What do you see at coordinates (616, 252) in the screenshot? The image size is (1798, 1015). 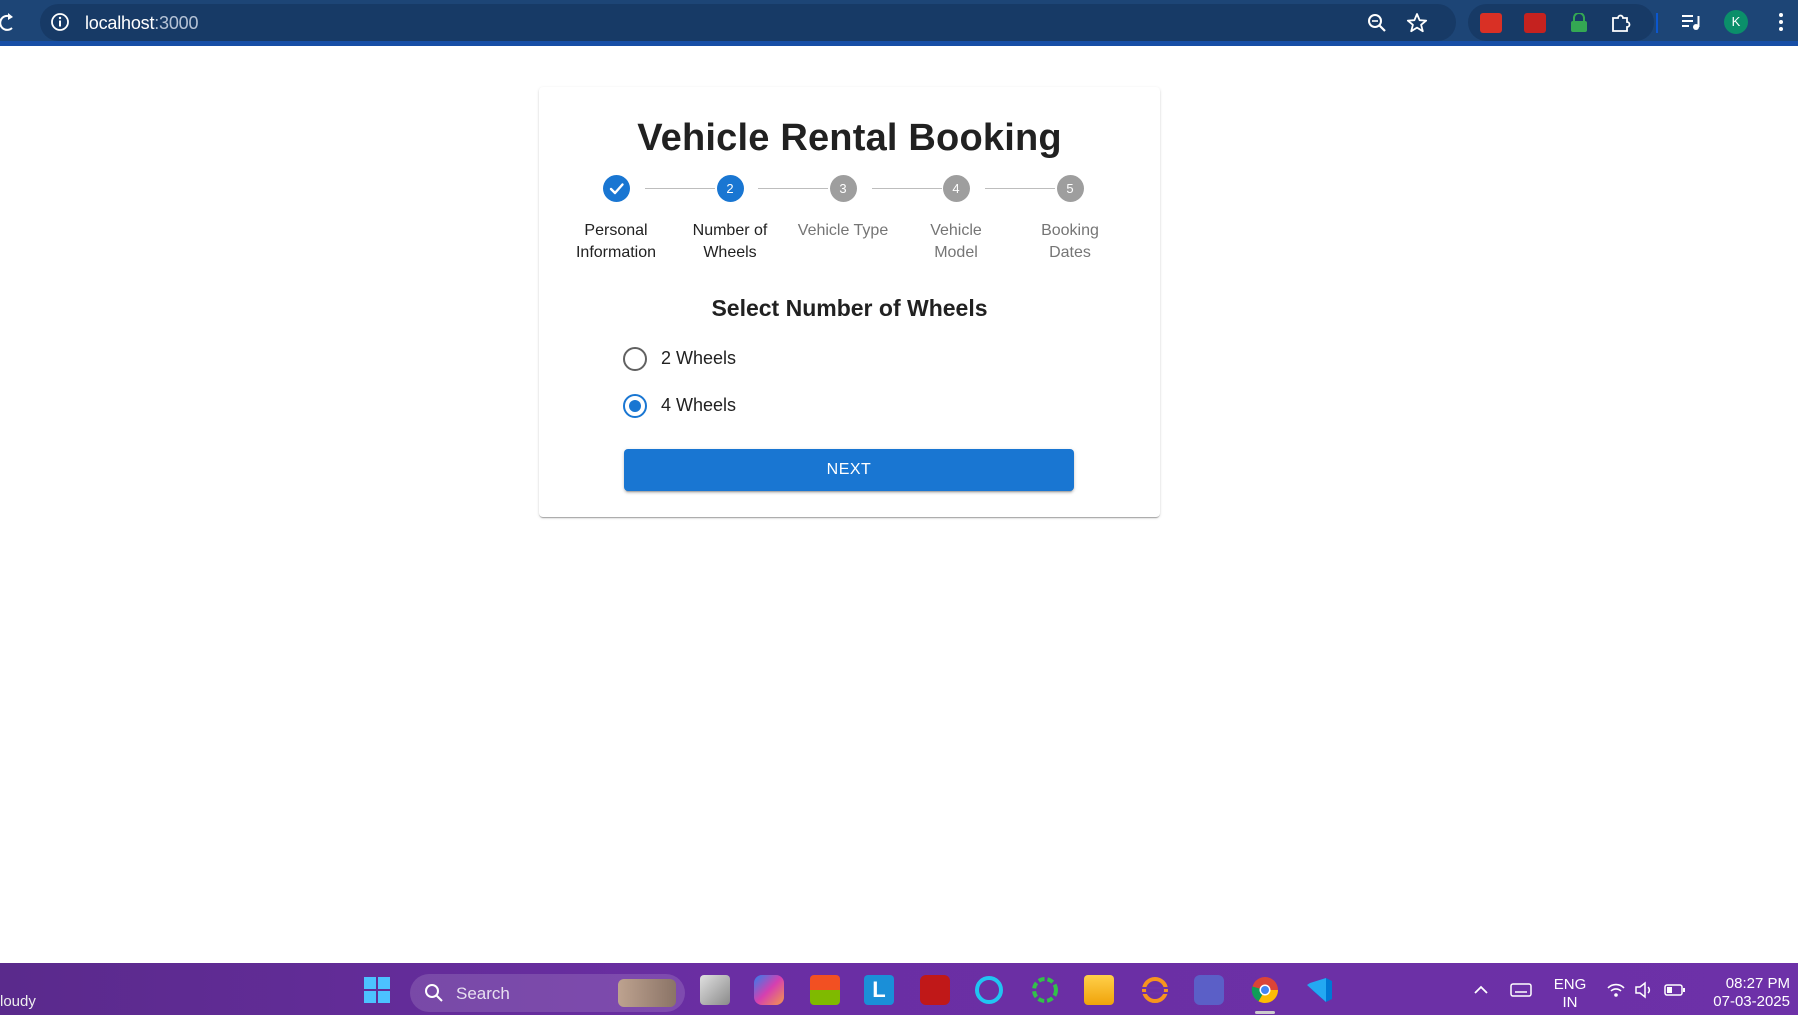 I see `step-label-line: Information` at bounding box center [616, 252].